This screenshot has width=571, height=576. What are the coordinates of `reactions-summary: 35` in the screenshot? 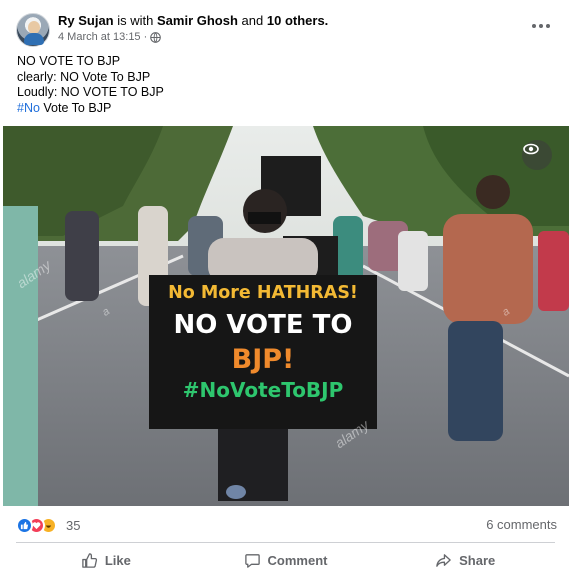 It's located at (48, 525).